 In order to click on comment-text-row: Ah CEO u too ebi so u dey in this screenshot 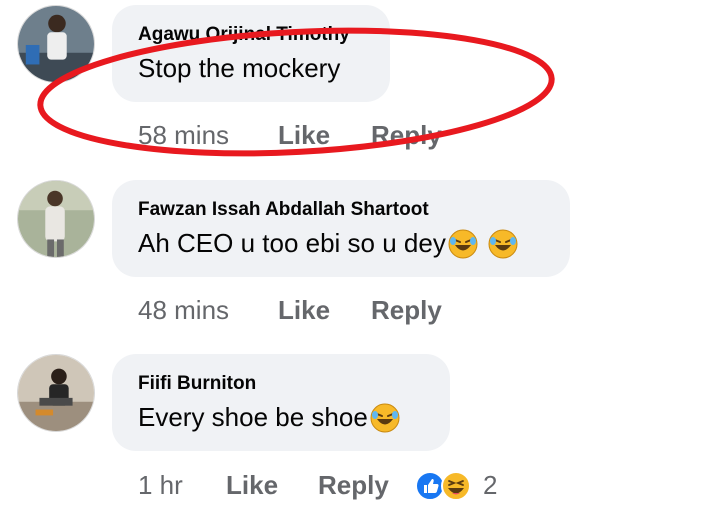, I will do `click(328, 243)`.